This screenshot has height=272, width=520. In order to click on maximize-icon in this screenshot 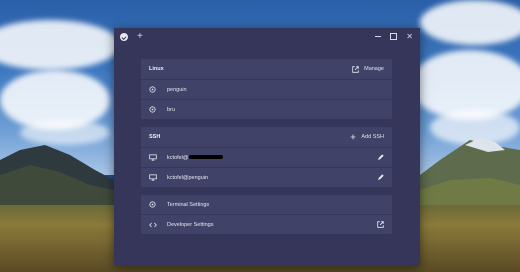, I will do `click(394, 36)`.